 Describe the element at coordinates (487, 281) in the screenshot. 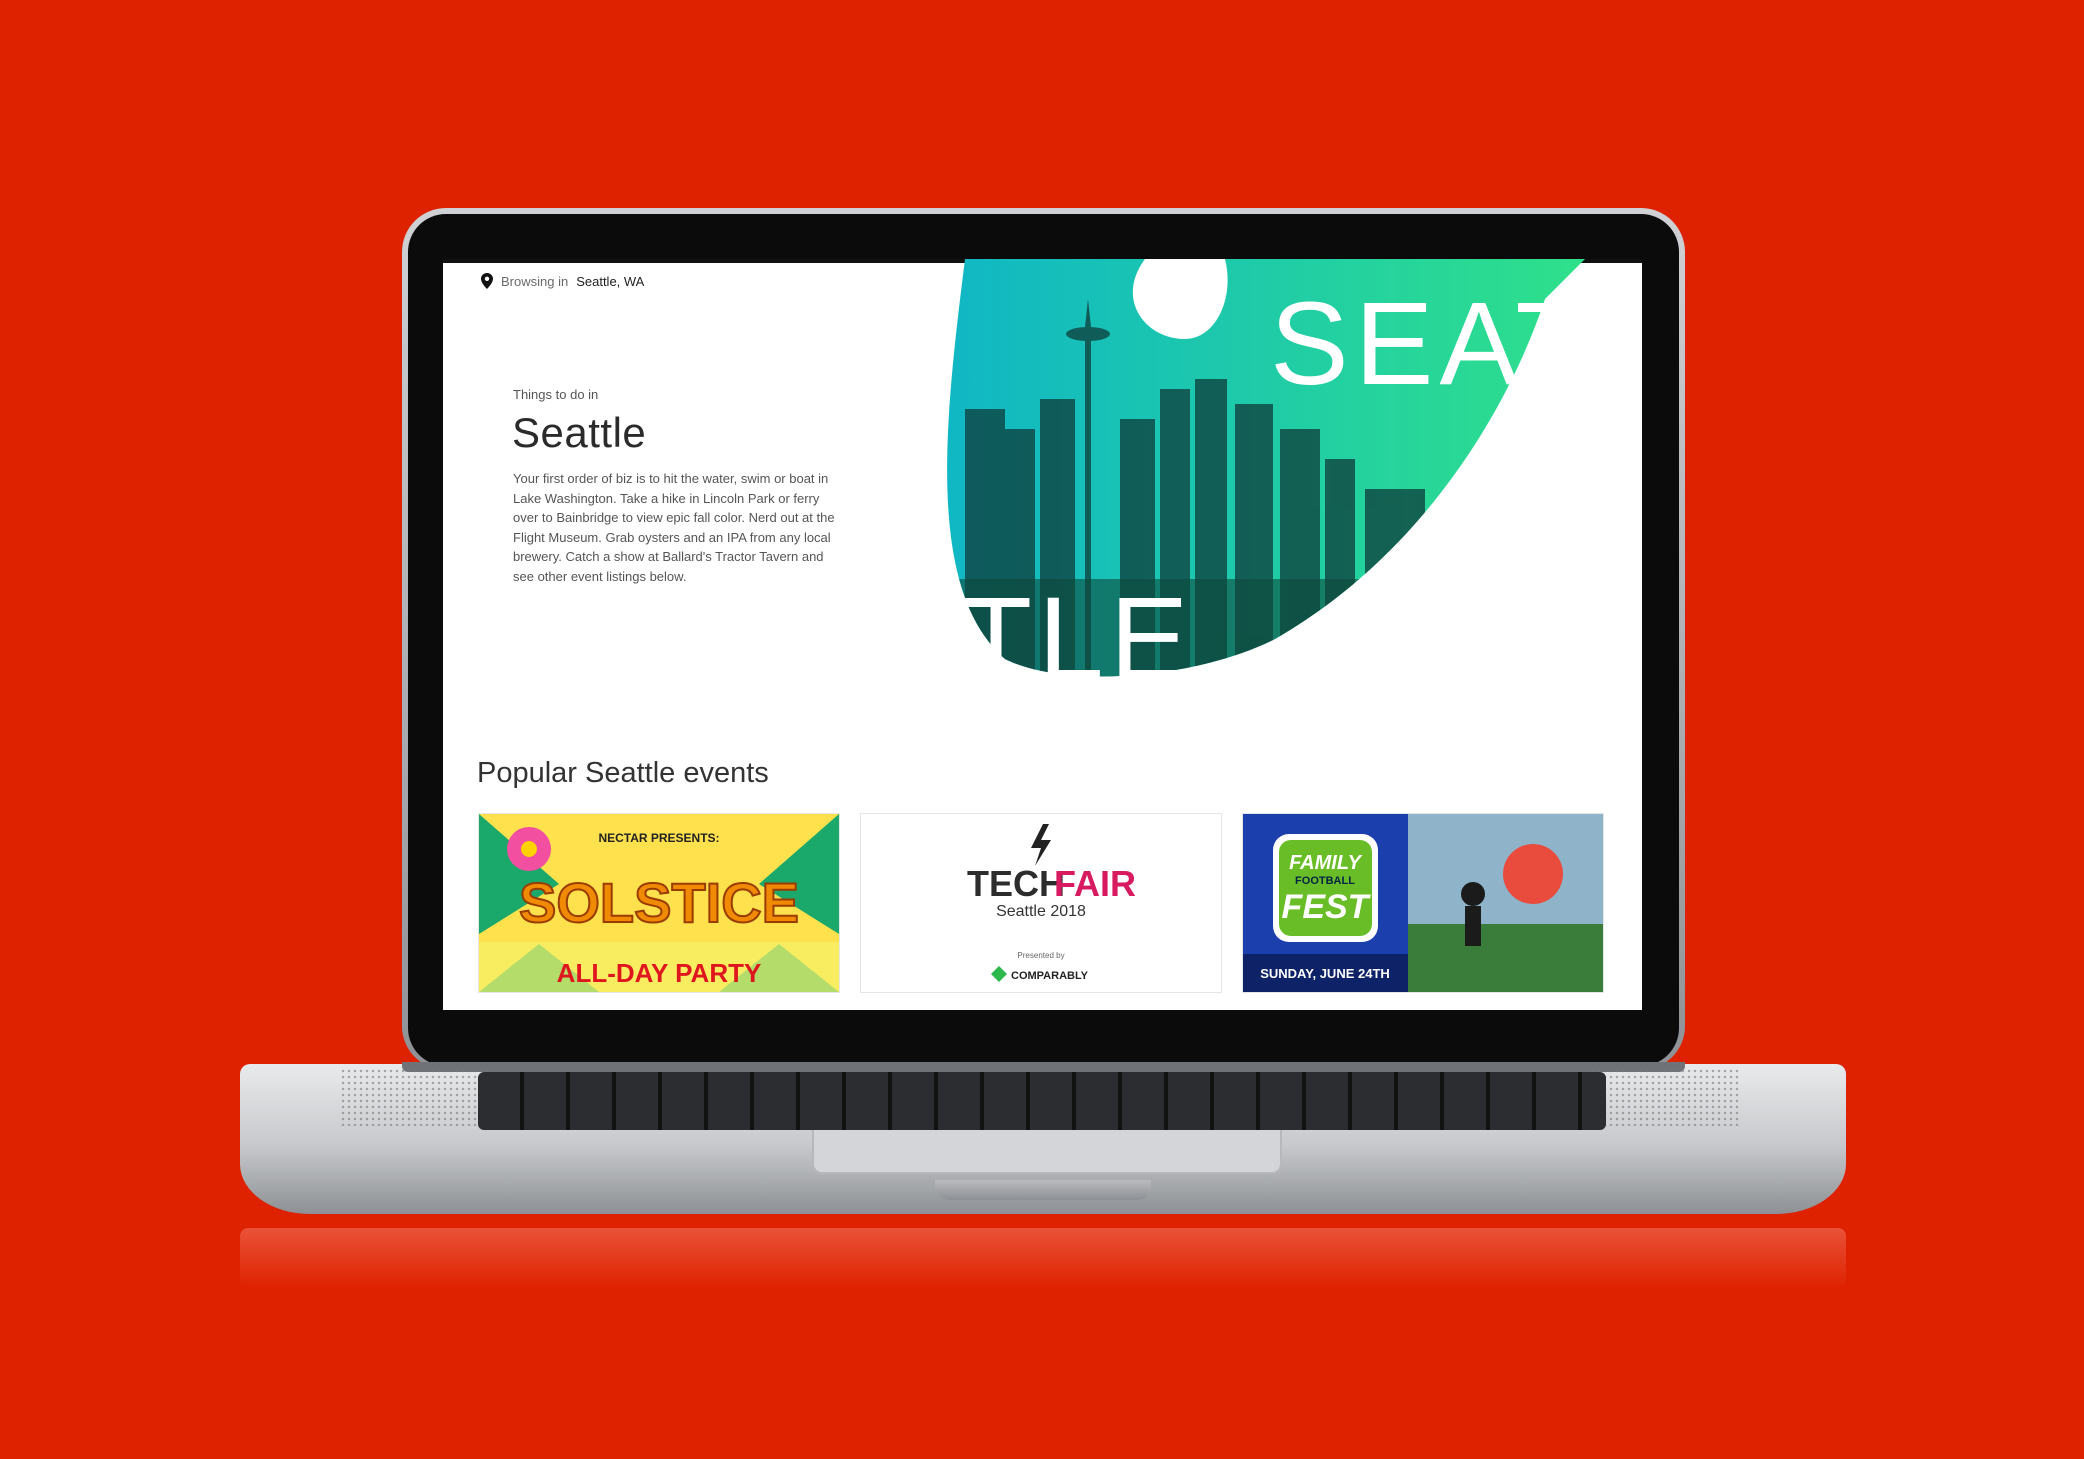

I see `location-pin-icon` at that location.